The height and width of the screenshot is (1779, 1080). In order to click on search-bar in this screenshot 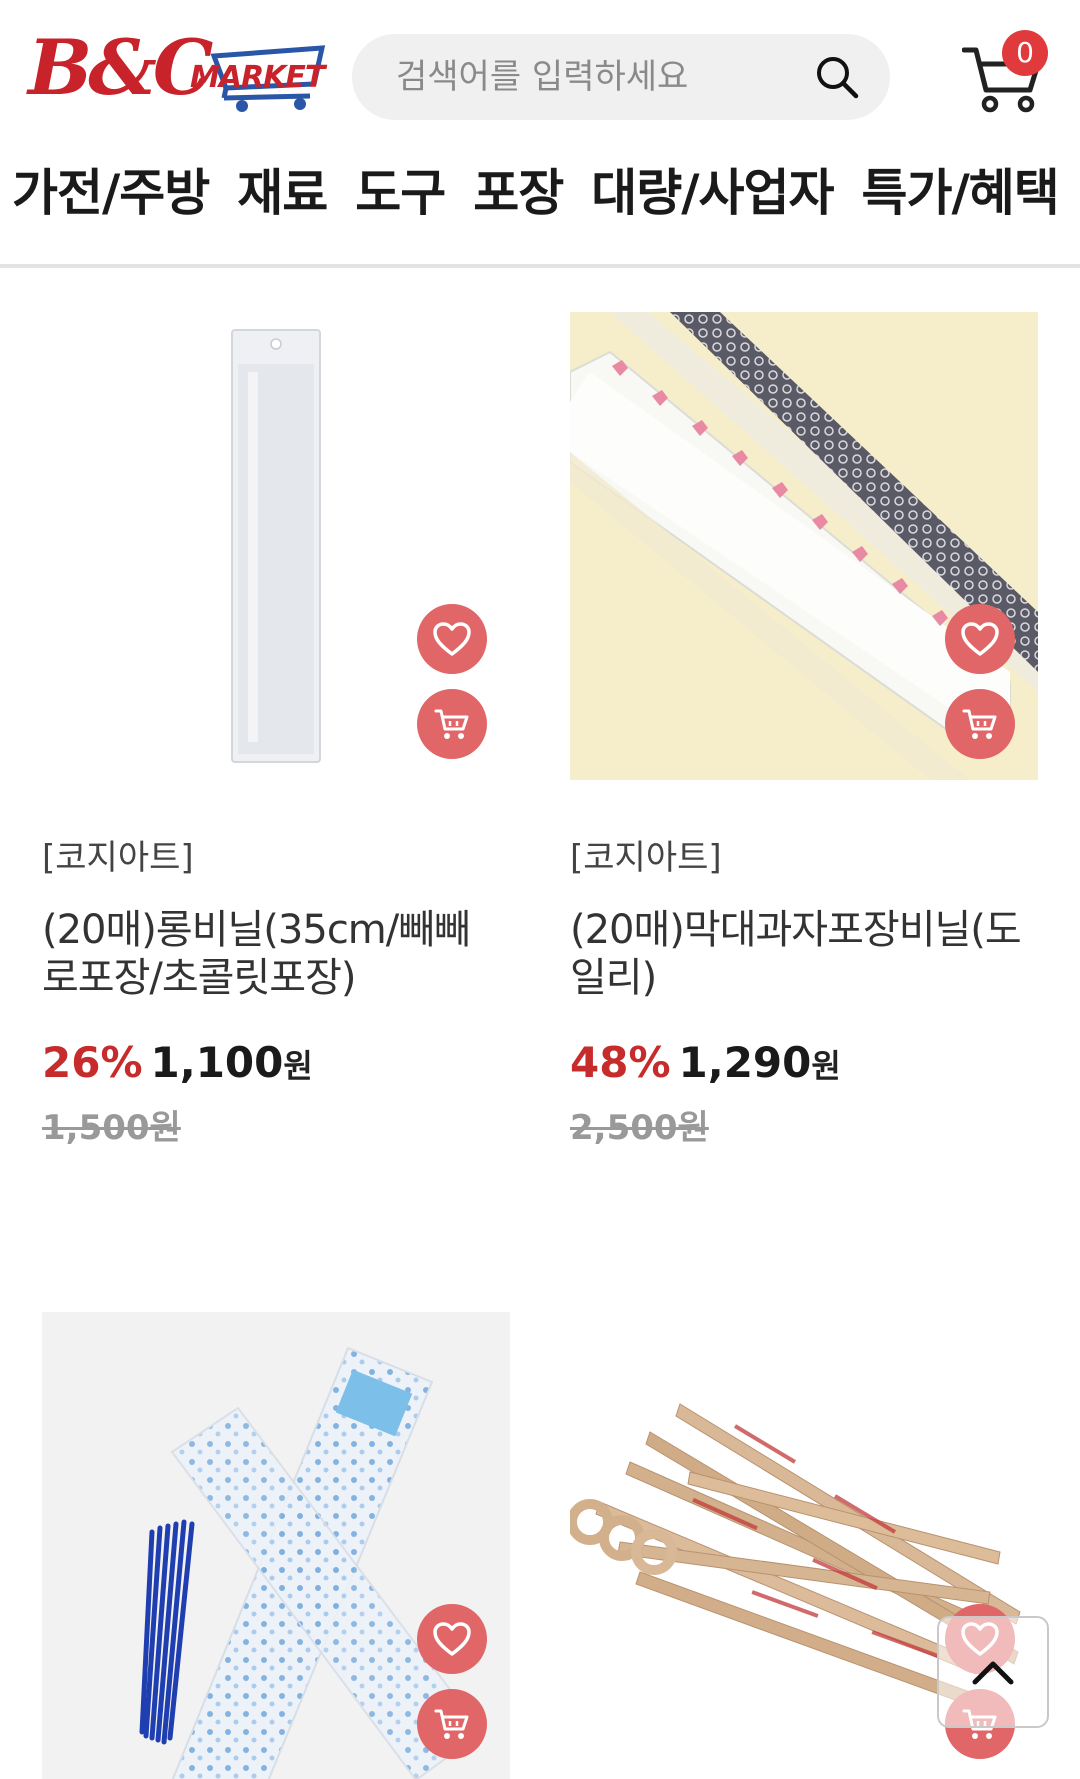, I will do `click(621, 77)`.